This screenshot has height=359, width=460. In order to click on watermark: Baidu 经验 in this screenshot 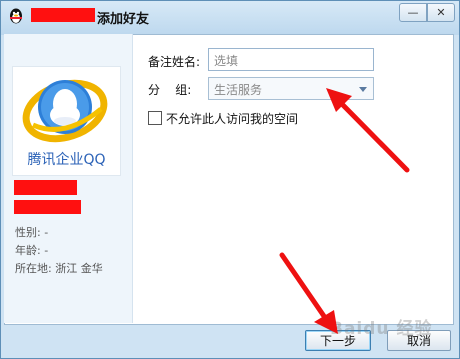, I will do `click(381, 329)`.